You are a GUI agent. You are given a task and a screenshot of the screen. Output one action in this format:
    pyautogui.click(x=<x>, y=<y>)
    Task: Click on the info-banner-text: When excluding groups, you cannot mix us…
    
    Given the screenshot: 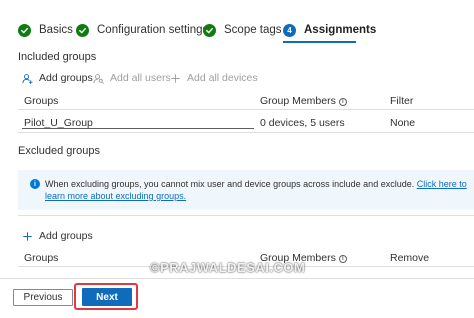 What is the action you would take?
    pyautogui.click(x=258, y=190)
    